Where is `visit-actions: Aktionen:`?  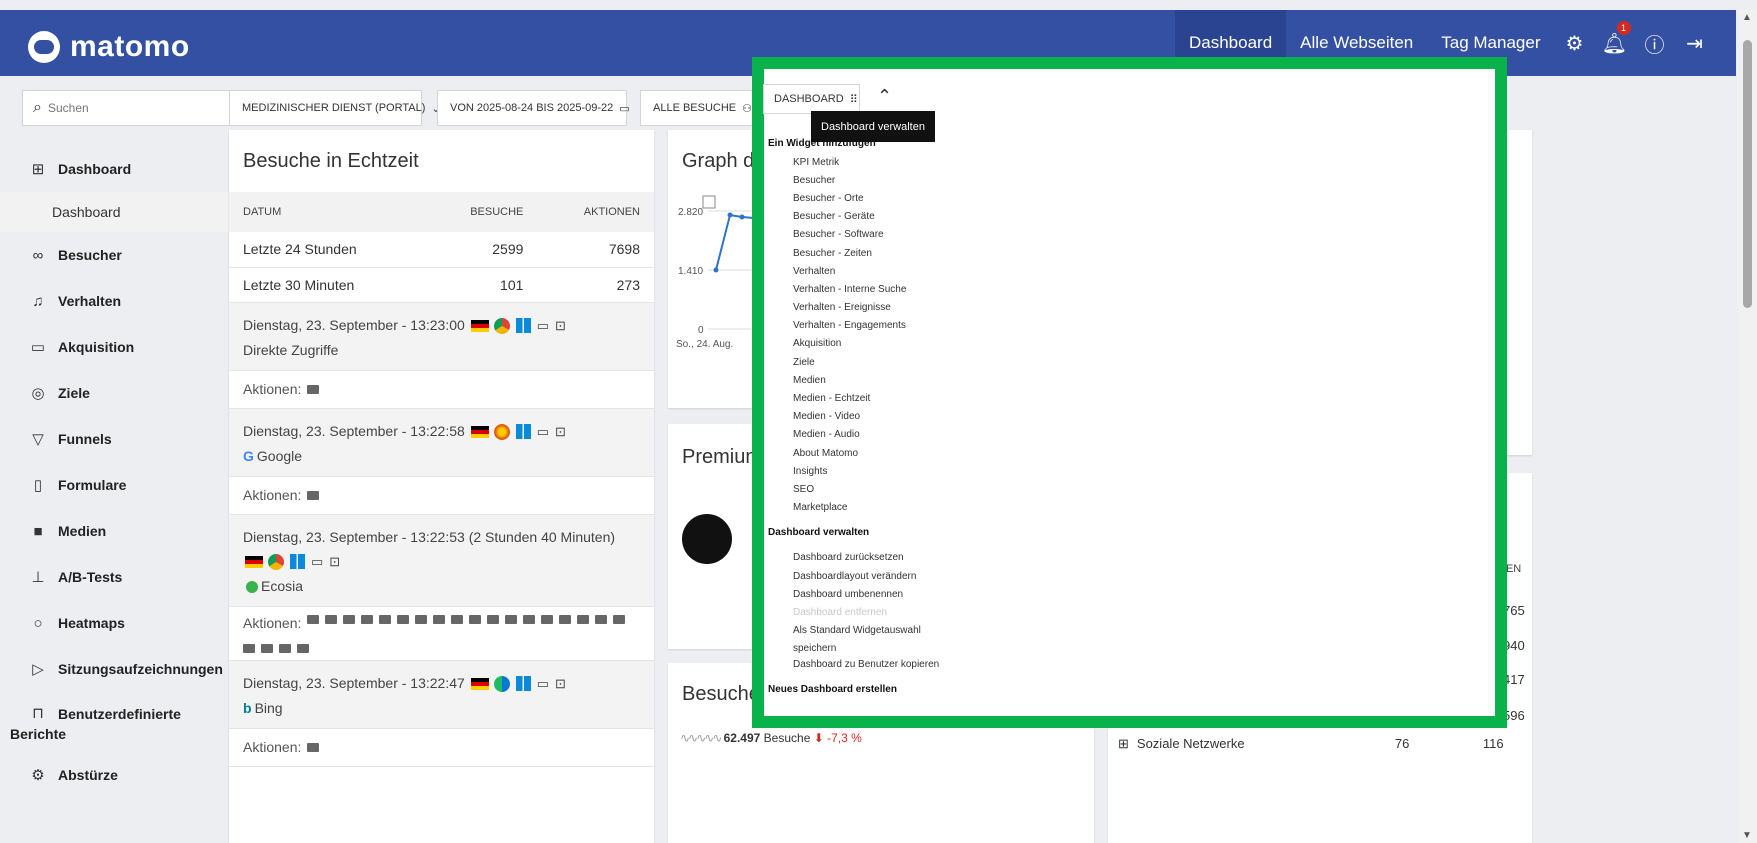
visit-actions: Aktionen: is located at coordinates (441, 634).